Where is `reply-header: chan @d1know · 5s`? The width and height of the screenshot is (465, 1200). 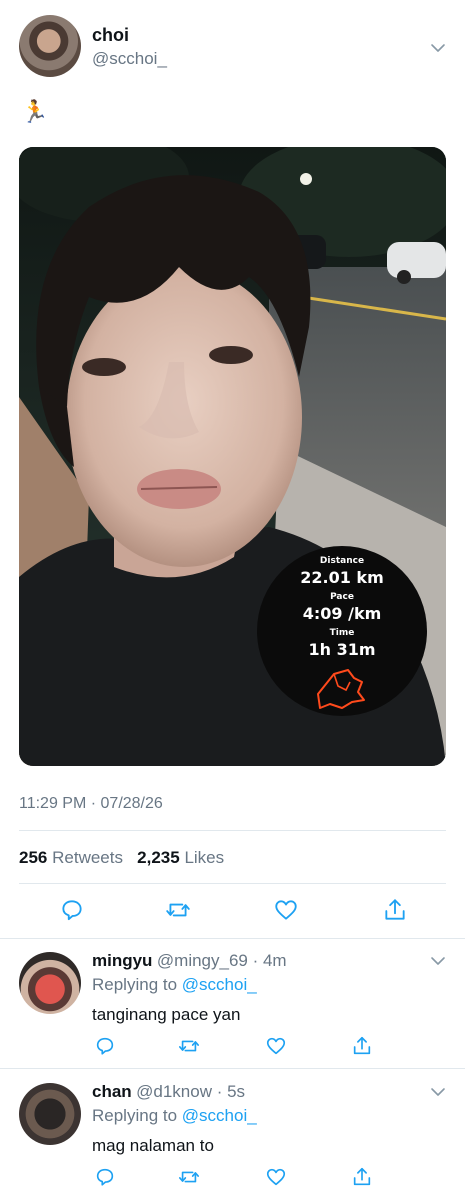
reply-header: chan @d1know · 5s is located at coordinates (168, 1092).